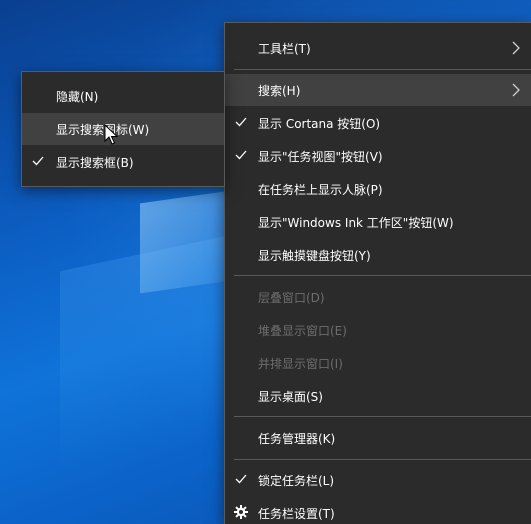 This screenshot has width=531, height=524. What do you see at coordinates (378, 48) in the screenshot?
I see `menu-item-toolbar: 工具栏(T)` at bounding box center [378, 48].